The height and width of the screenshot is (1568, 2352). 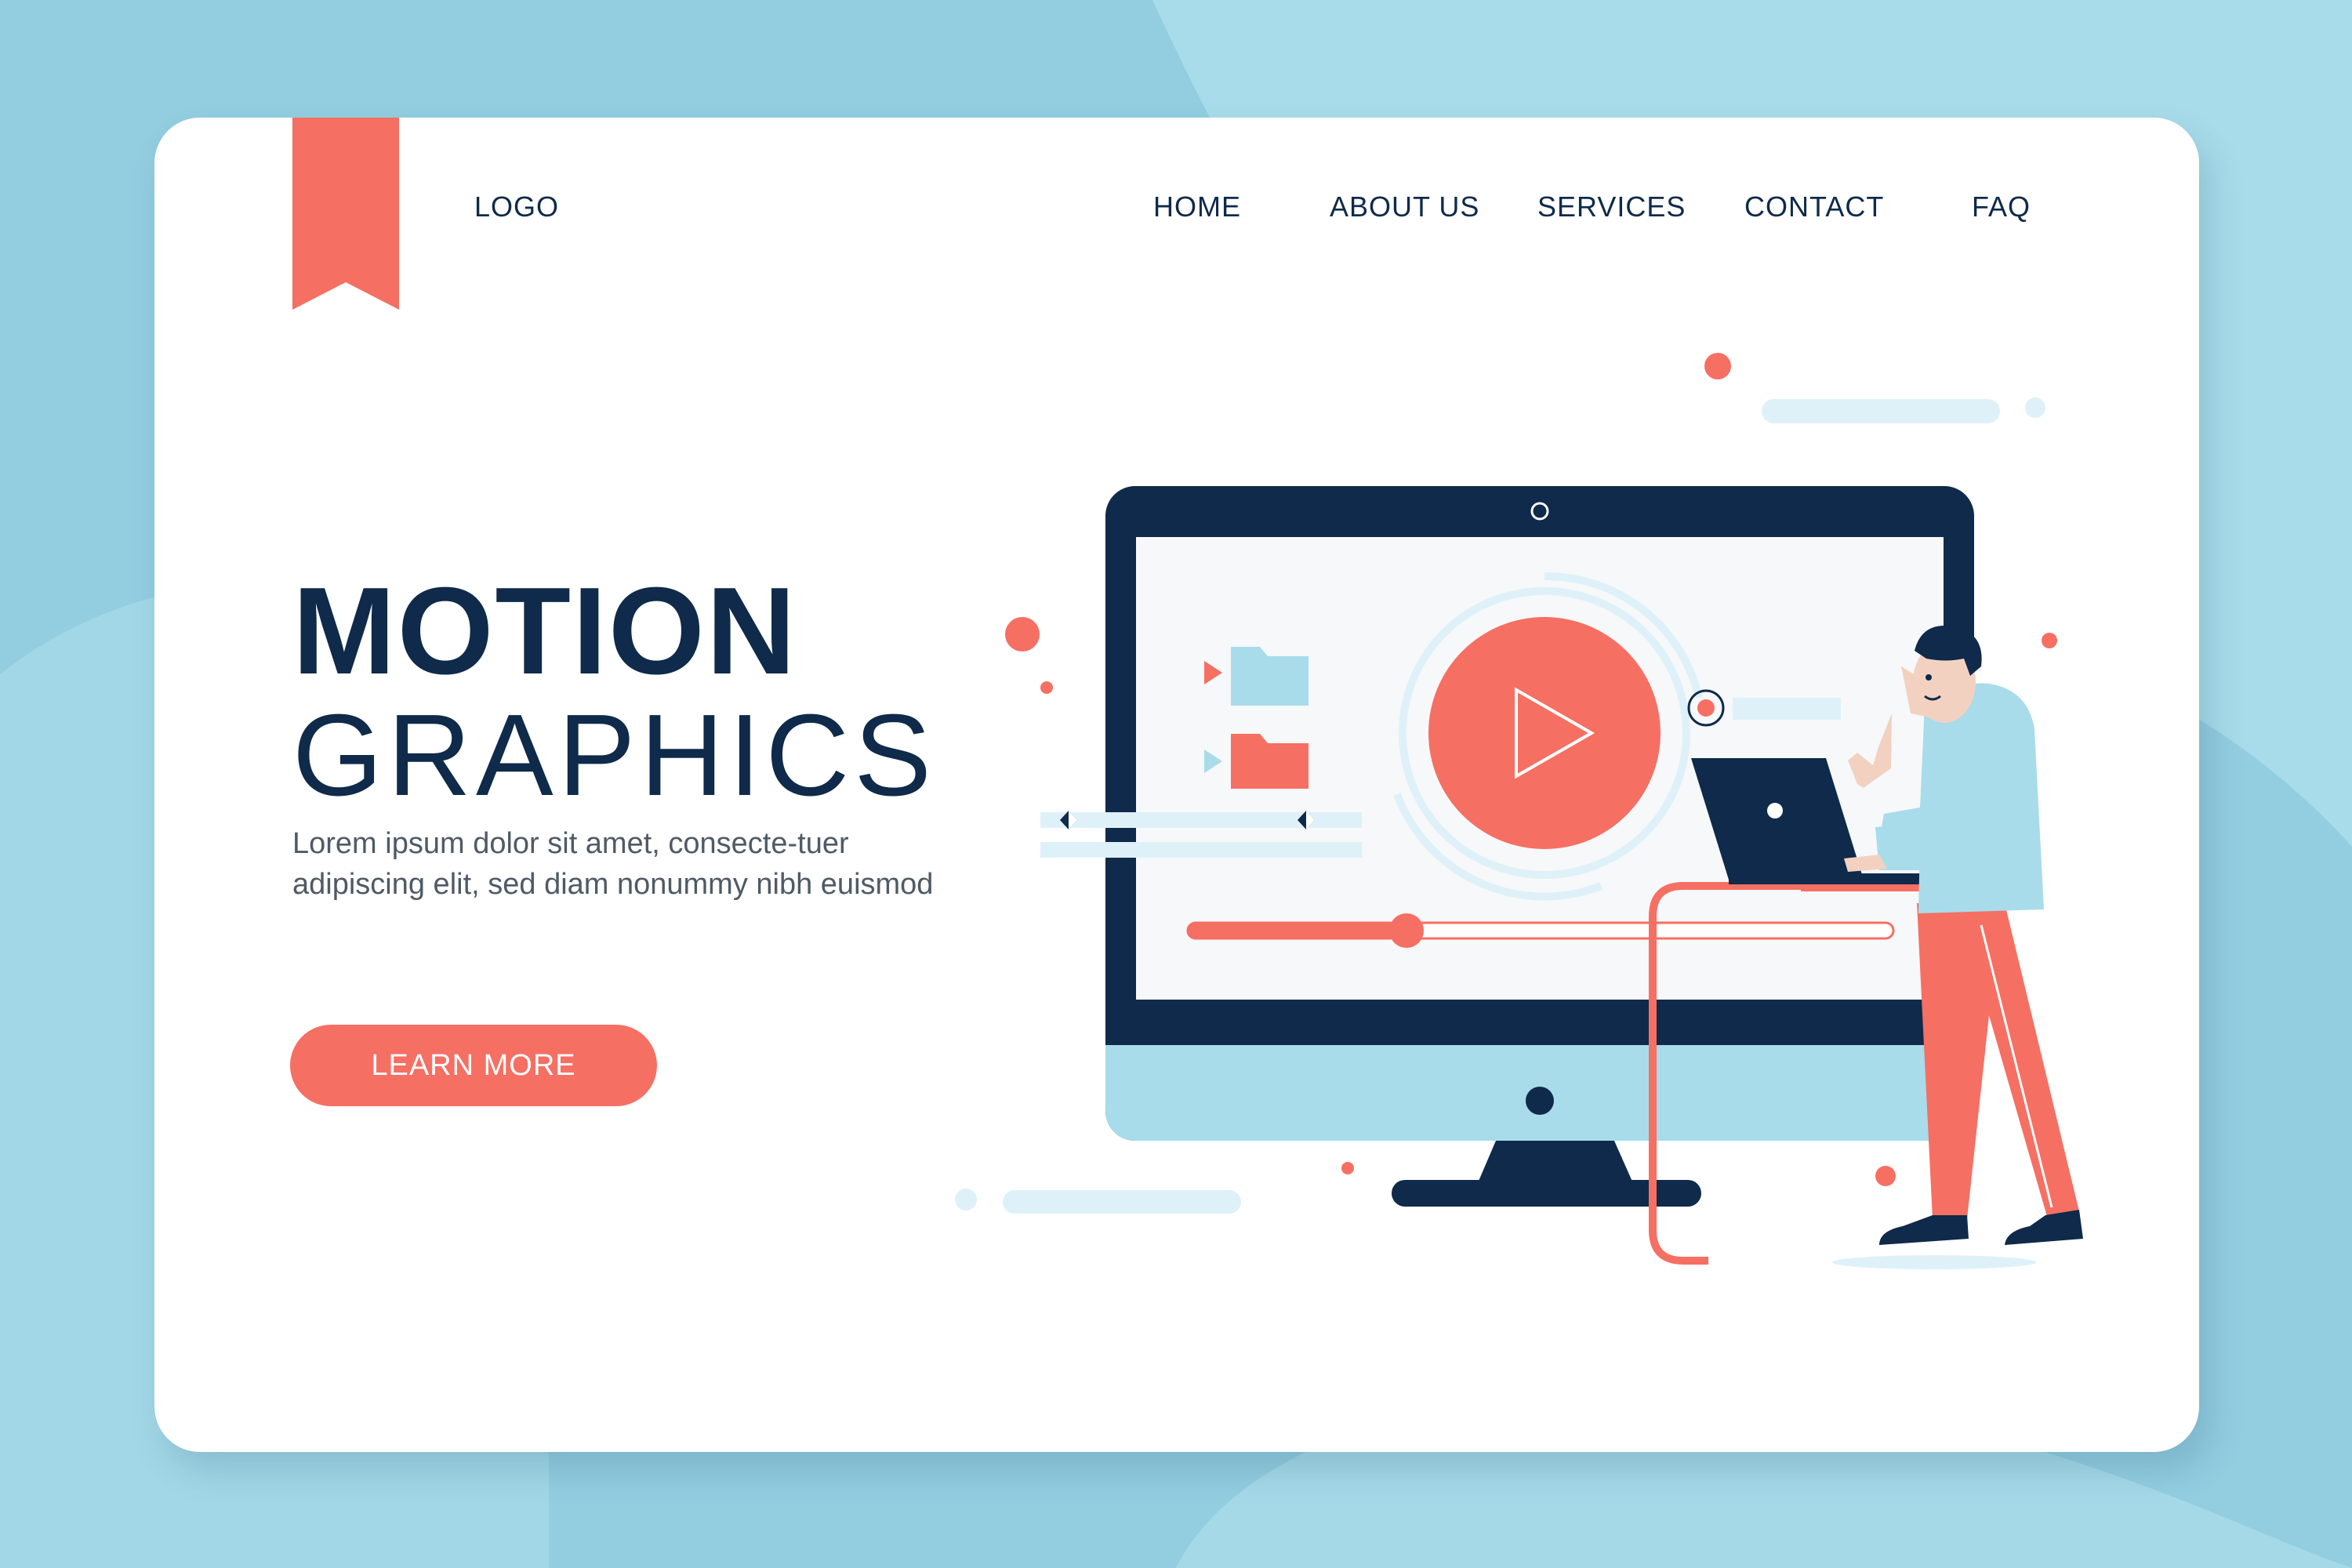 What do you see at coordinates (1544, 733) in the screenshot?
I see `play-button` at bounding box center [1544, 733].